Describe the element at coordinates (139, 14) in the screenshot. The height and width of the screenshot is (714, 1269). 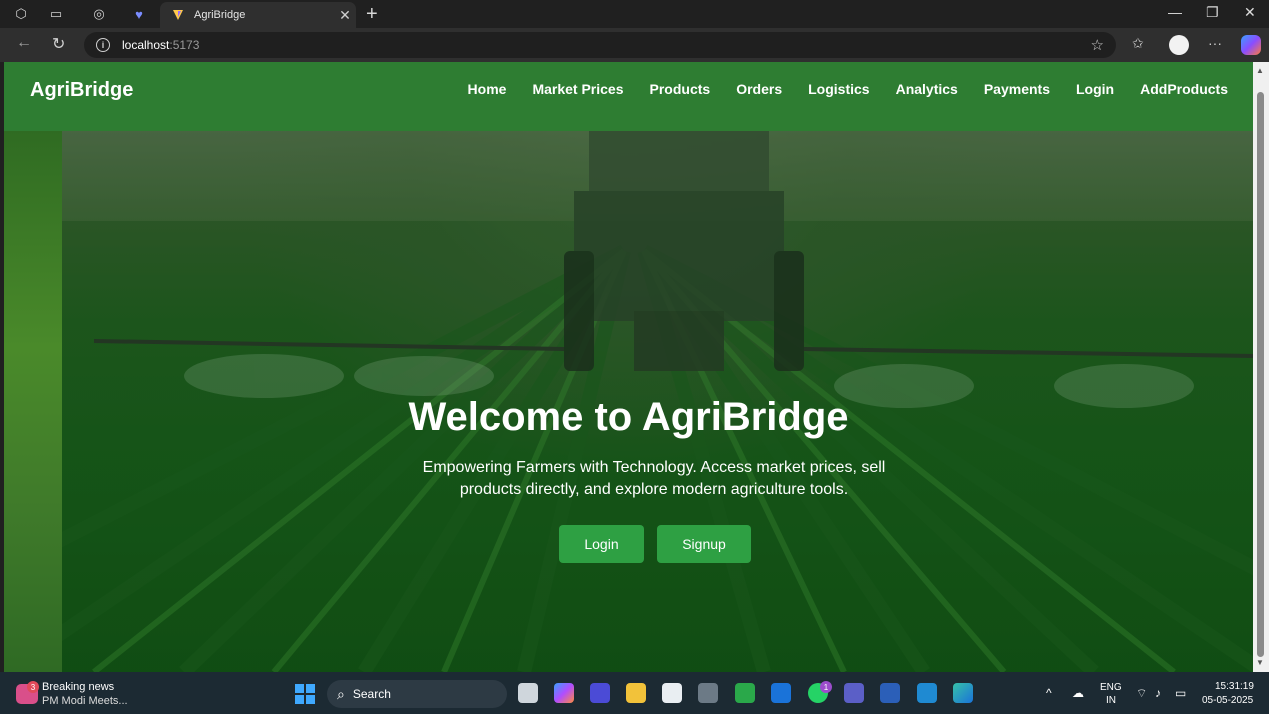
I see `copilot-tab-icon: ♥` at that location.